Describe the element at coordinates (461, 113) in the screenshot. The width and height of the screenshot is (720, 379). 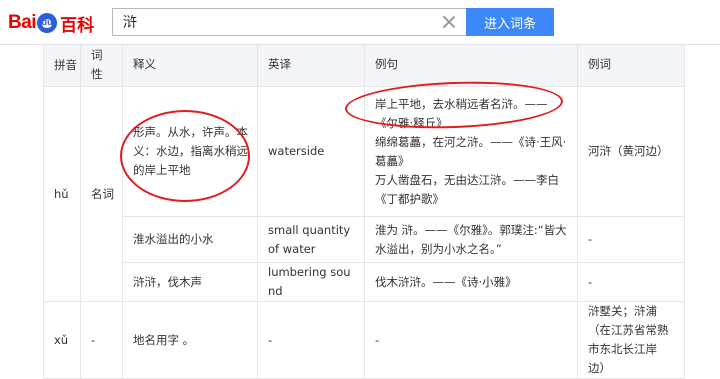
I see `example-line: 岸上平地，去水稍远者名浒。——《尔雅·释丘》` at that location.